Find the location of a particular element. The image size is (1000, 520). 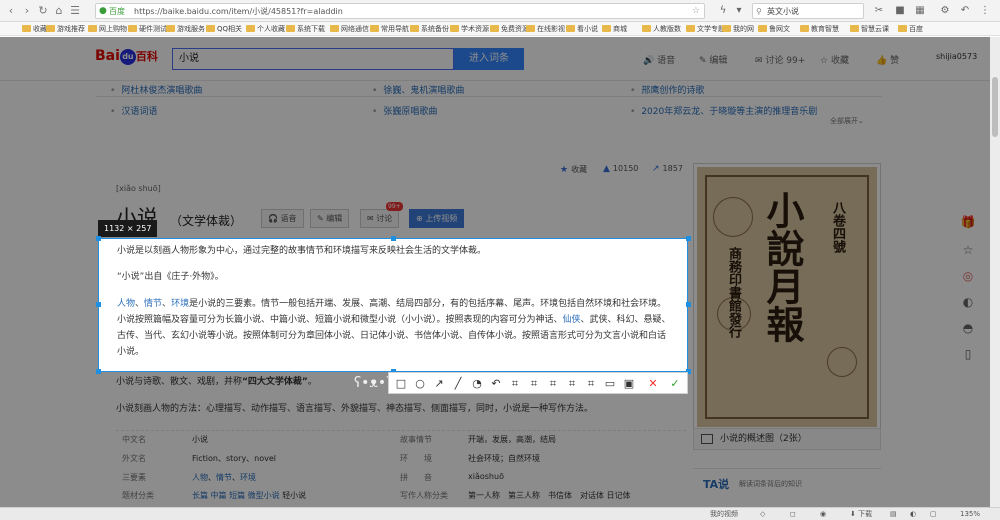

bookmark-label: 游戏服务 is located at coordinates (191, 29).